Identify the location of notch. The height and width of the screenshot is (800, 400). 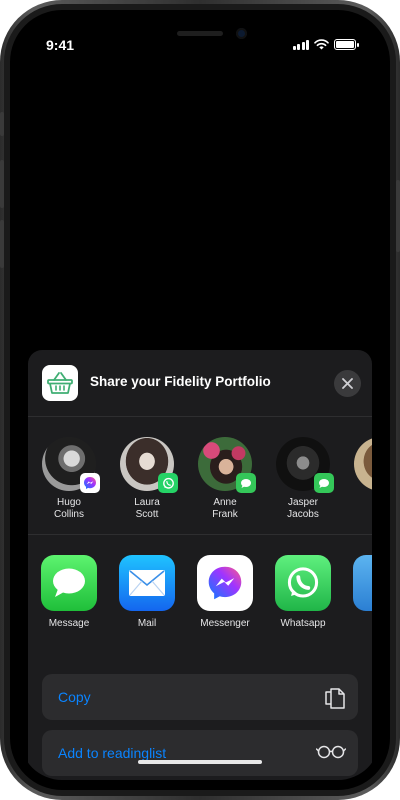
(200, 36).